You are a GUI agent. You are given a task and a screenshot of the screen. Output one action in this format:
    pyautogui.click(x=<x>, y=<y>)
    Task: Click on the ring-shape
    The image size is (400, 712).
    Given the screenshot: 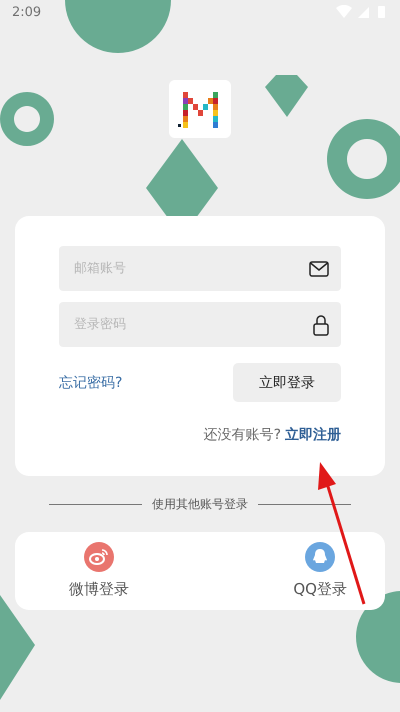 What is the action you would take?
    pyautogui.click(x=27, y=119)
    